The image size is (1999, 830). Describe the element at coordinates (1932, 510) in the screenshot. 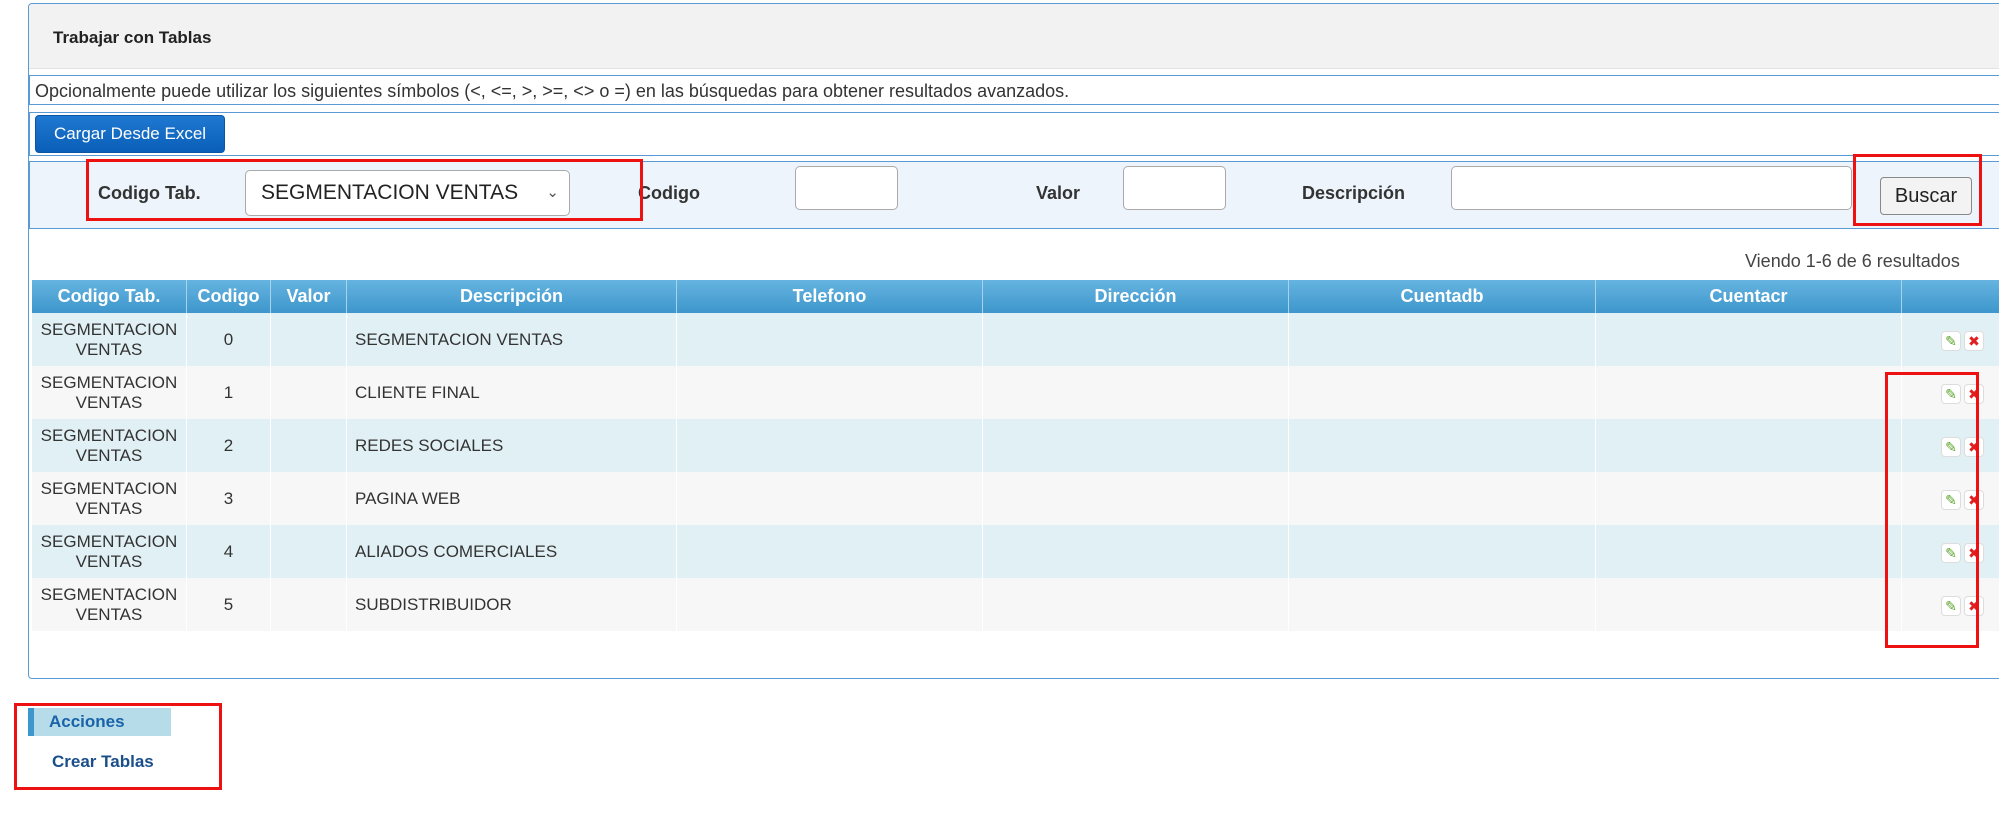

I see `highlight-row-actions` at that location.